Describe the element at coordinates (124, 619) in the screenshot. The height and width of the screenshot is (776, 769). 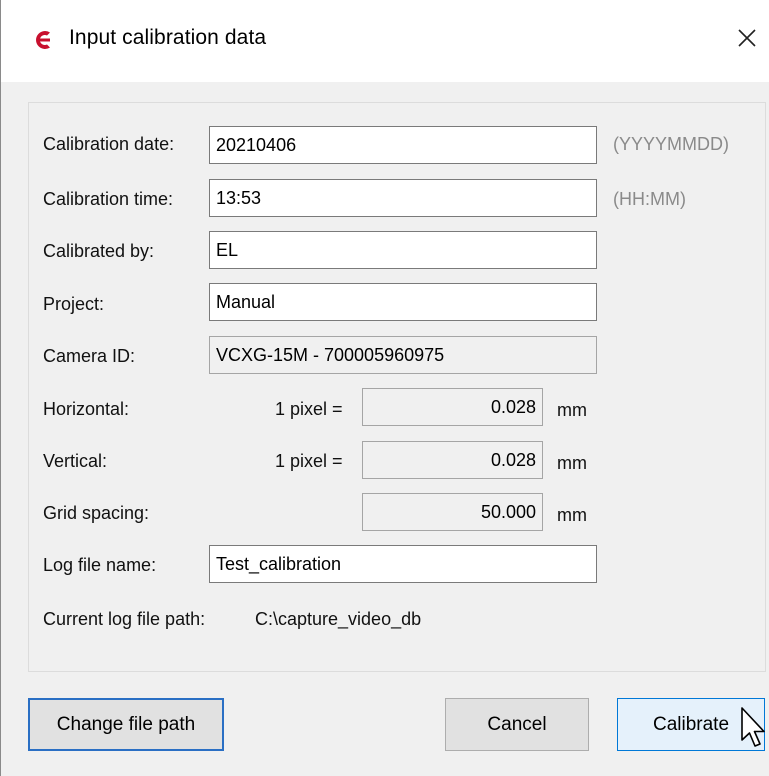
I see `current-log-path-label: Current log file path:` at that location.